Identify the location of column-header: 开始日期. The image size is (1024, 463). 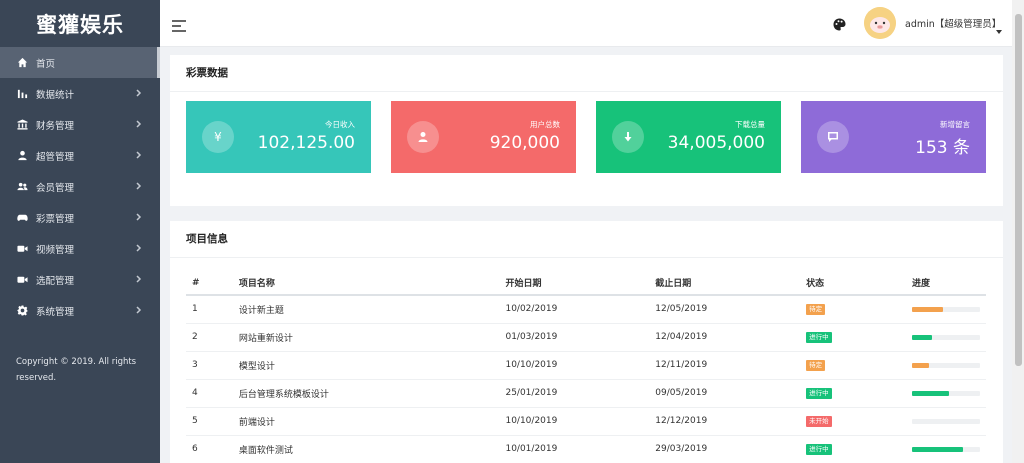
(580, 283).